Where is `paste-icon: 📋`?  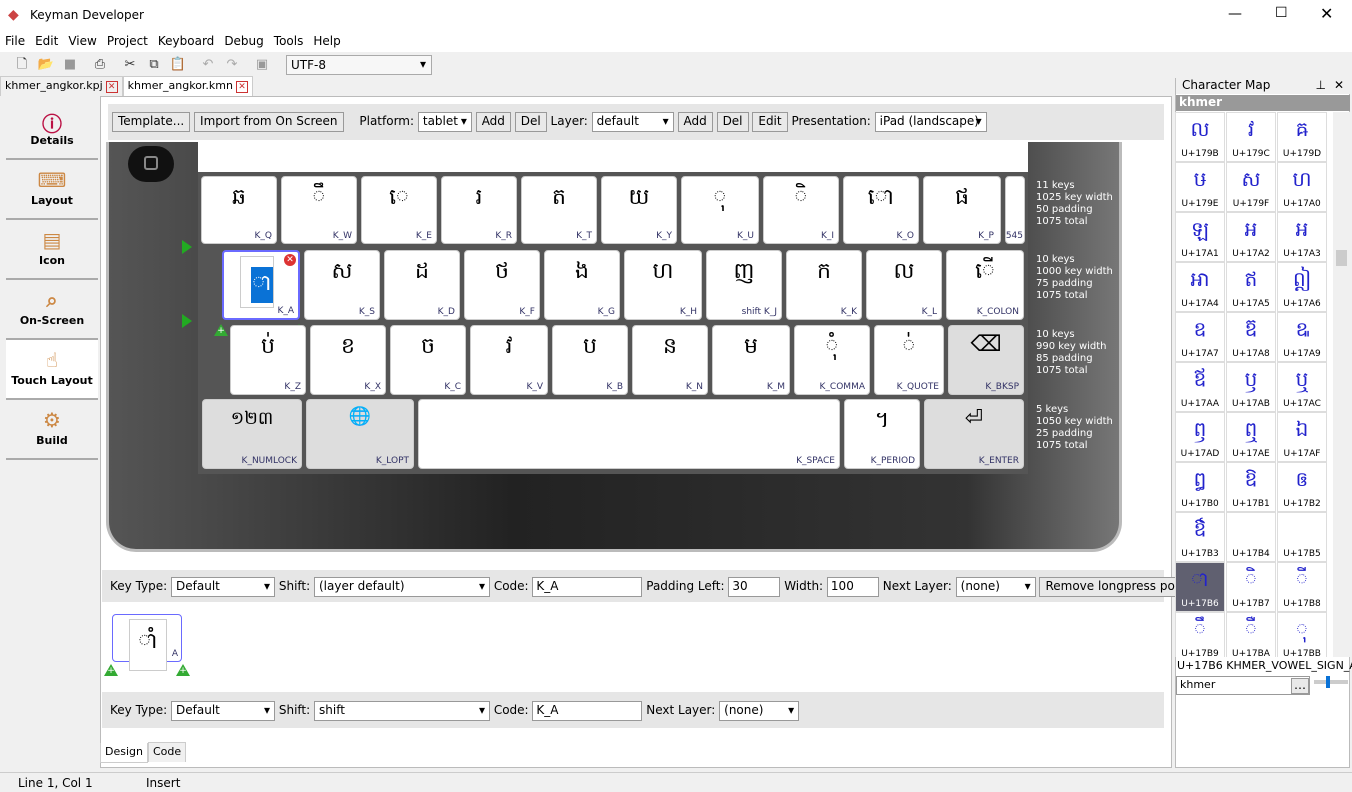 paste-icon: 📋 is located at coordinates (178, 65).